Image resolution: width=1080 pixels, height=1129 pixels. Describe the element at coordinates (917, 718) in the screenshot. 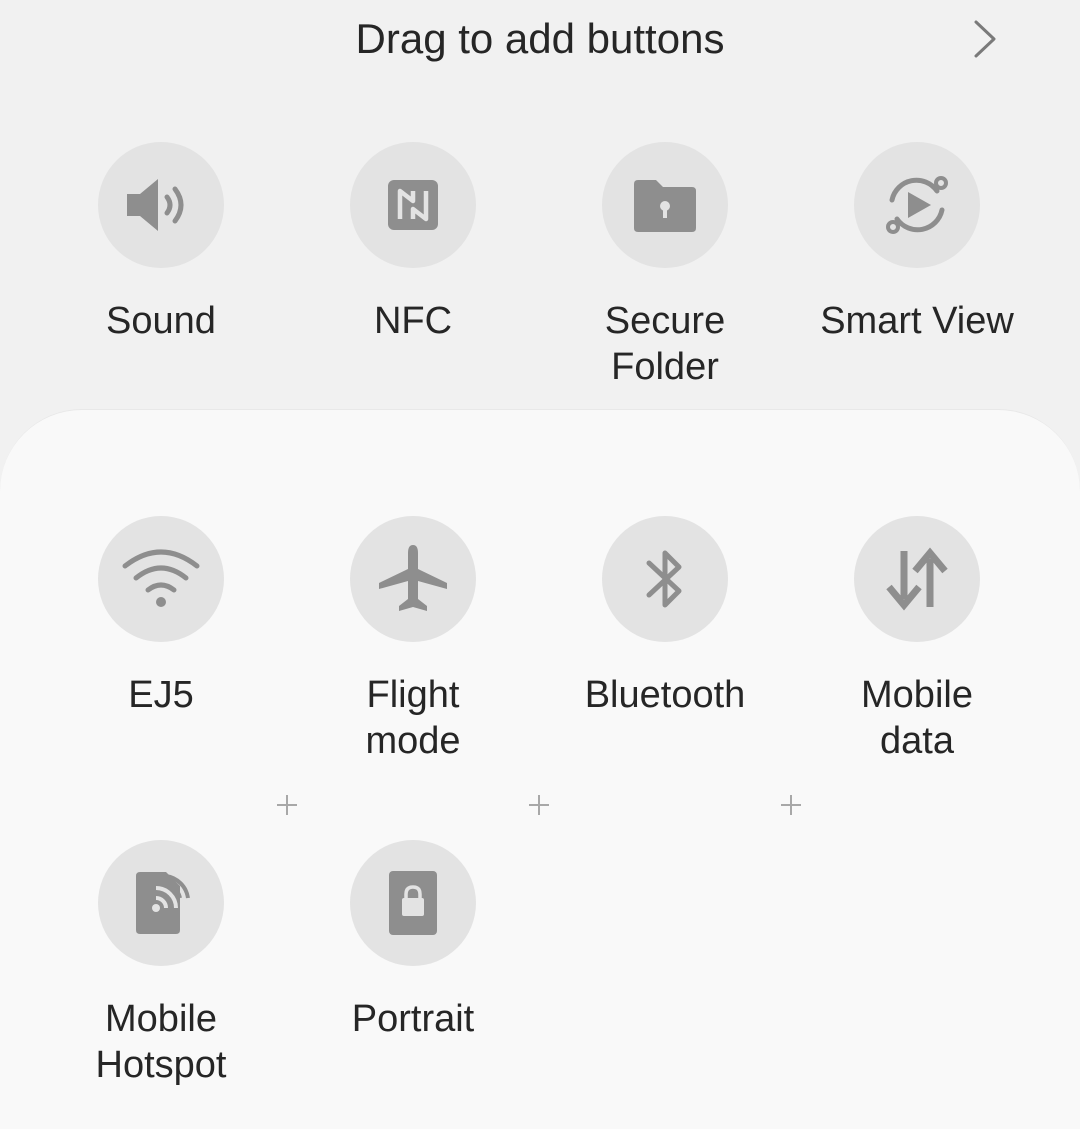

I see `mobile-data-label: Mobile data` at that location.